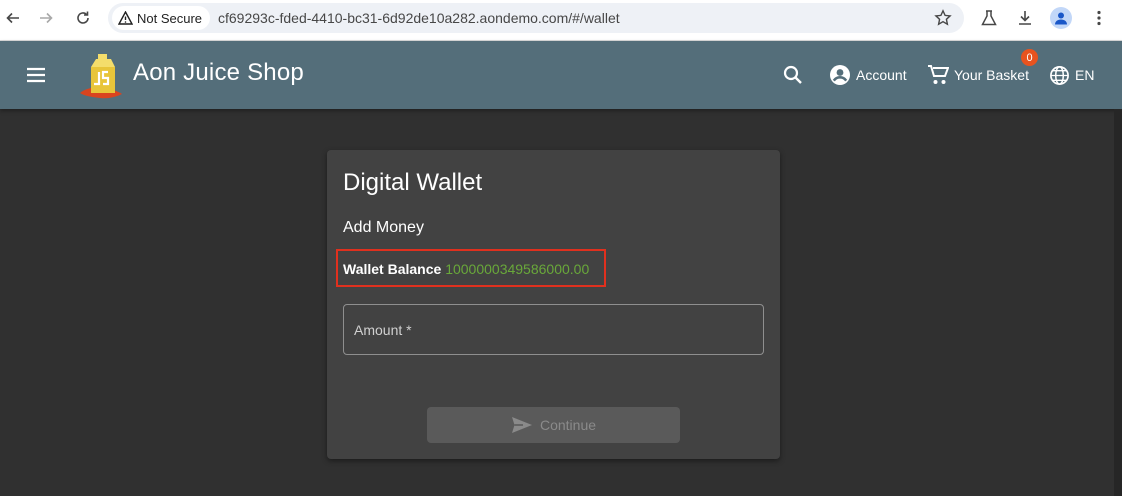  I want to click on menu-icon, so click(36, 75).